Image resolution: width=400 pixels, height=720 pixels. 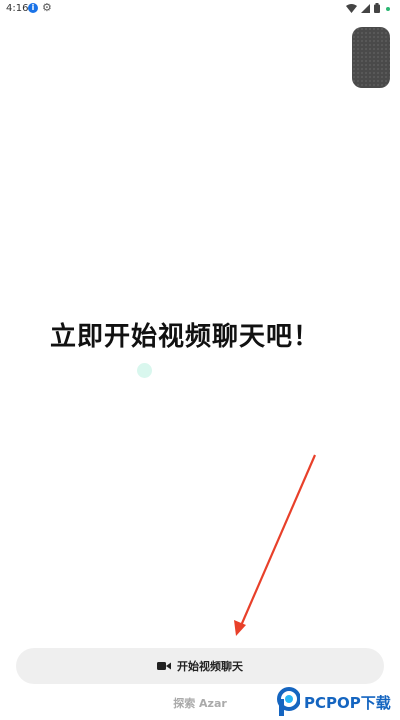 What do you see at coordinates (347, 702) in the screenshot?
I see `watermark-text: PCPOP下载` at bounding box center [347, 702].